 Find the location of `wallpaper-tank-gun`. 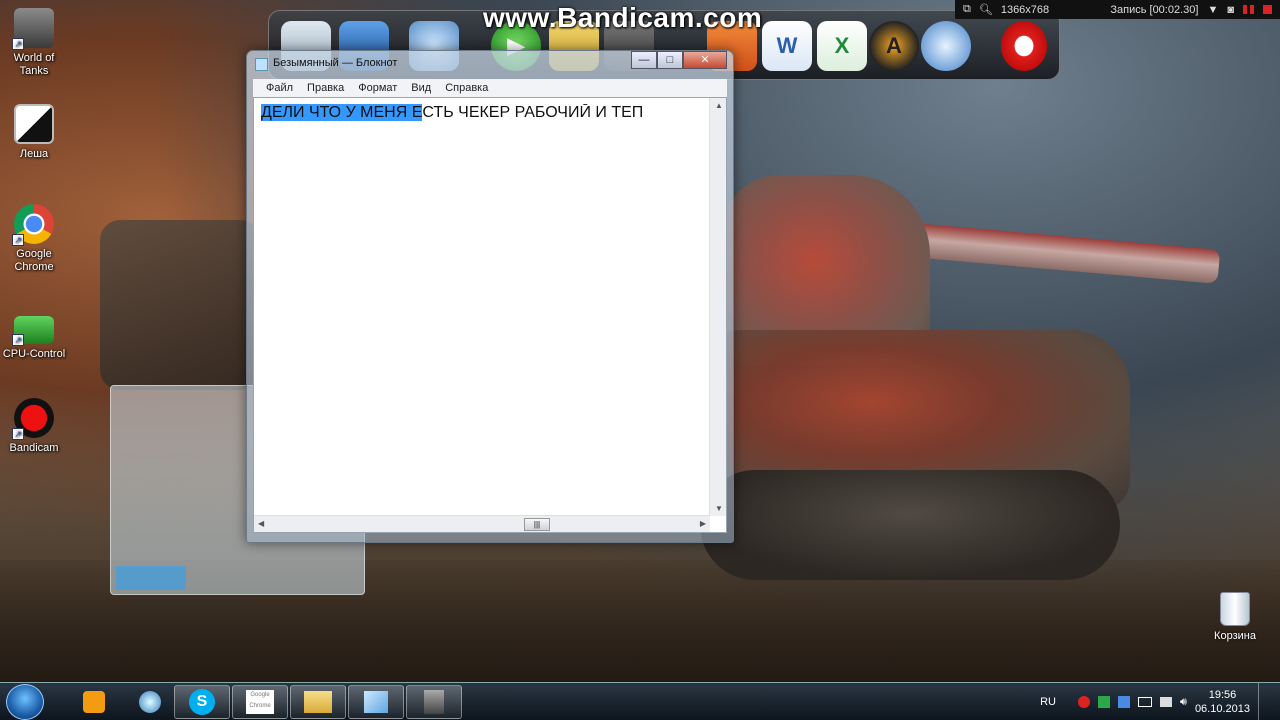

wallpaper-tank-gun is located at coordinates (1059, 253).